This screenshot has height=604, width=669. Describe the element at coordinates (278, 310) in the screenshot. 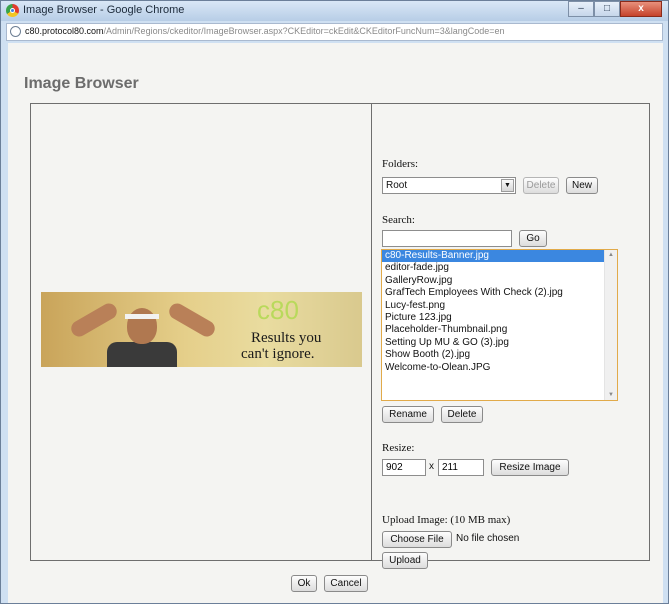

I see `banner-logo: c80` at that location.